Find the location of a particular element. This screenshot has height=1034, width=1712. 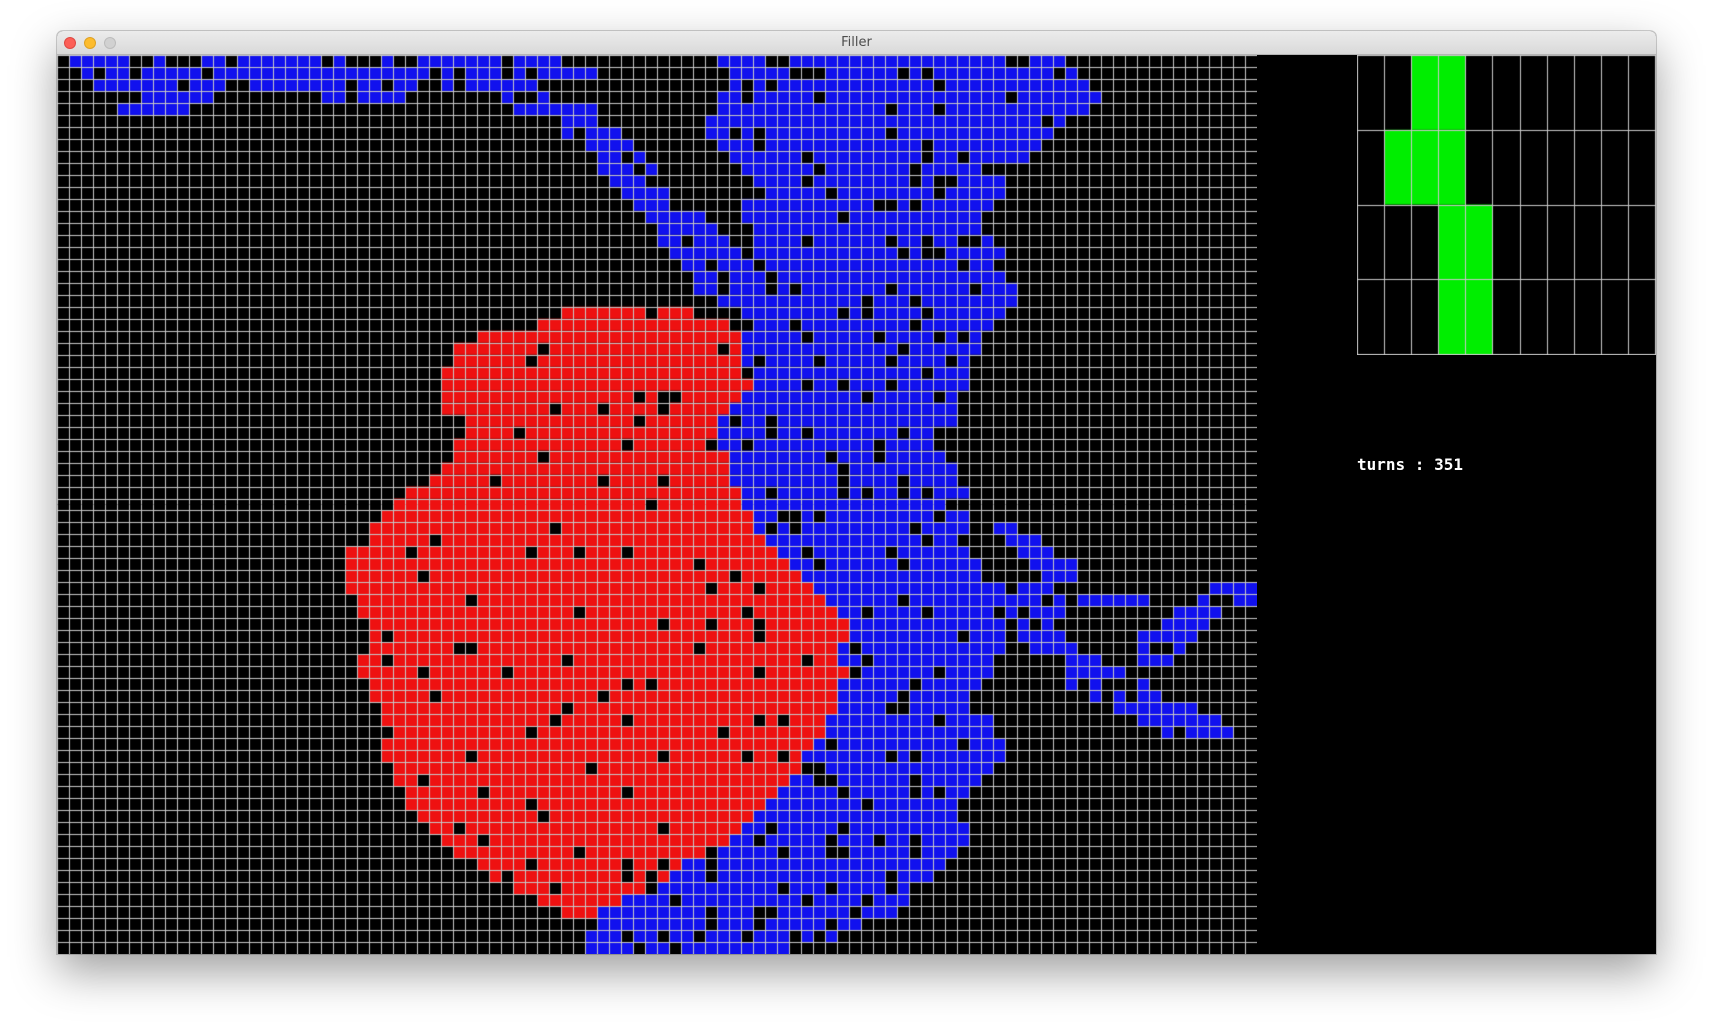

window-title: Filler is located at coordinates (856, 42).